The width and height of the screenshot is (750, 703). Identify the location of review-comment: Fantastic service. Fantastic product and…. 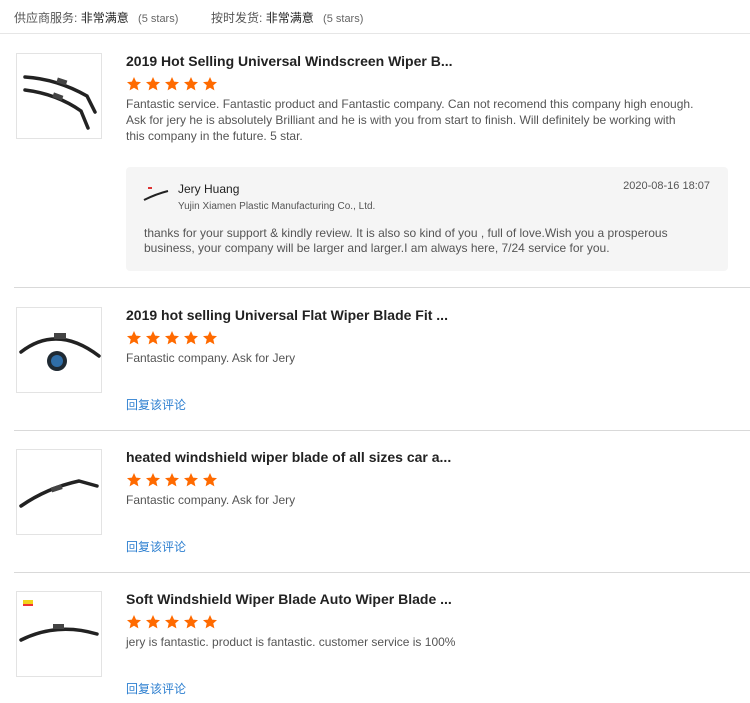
(410, 120).